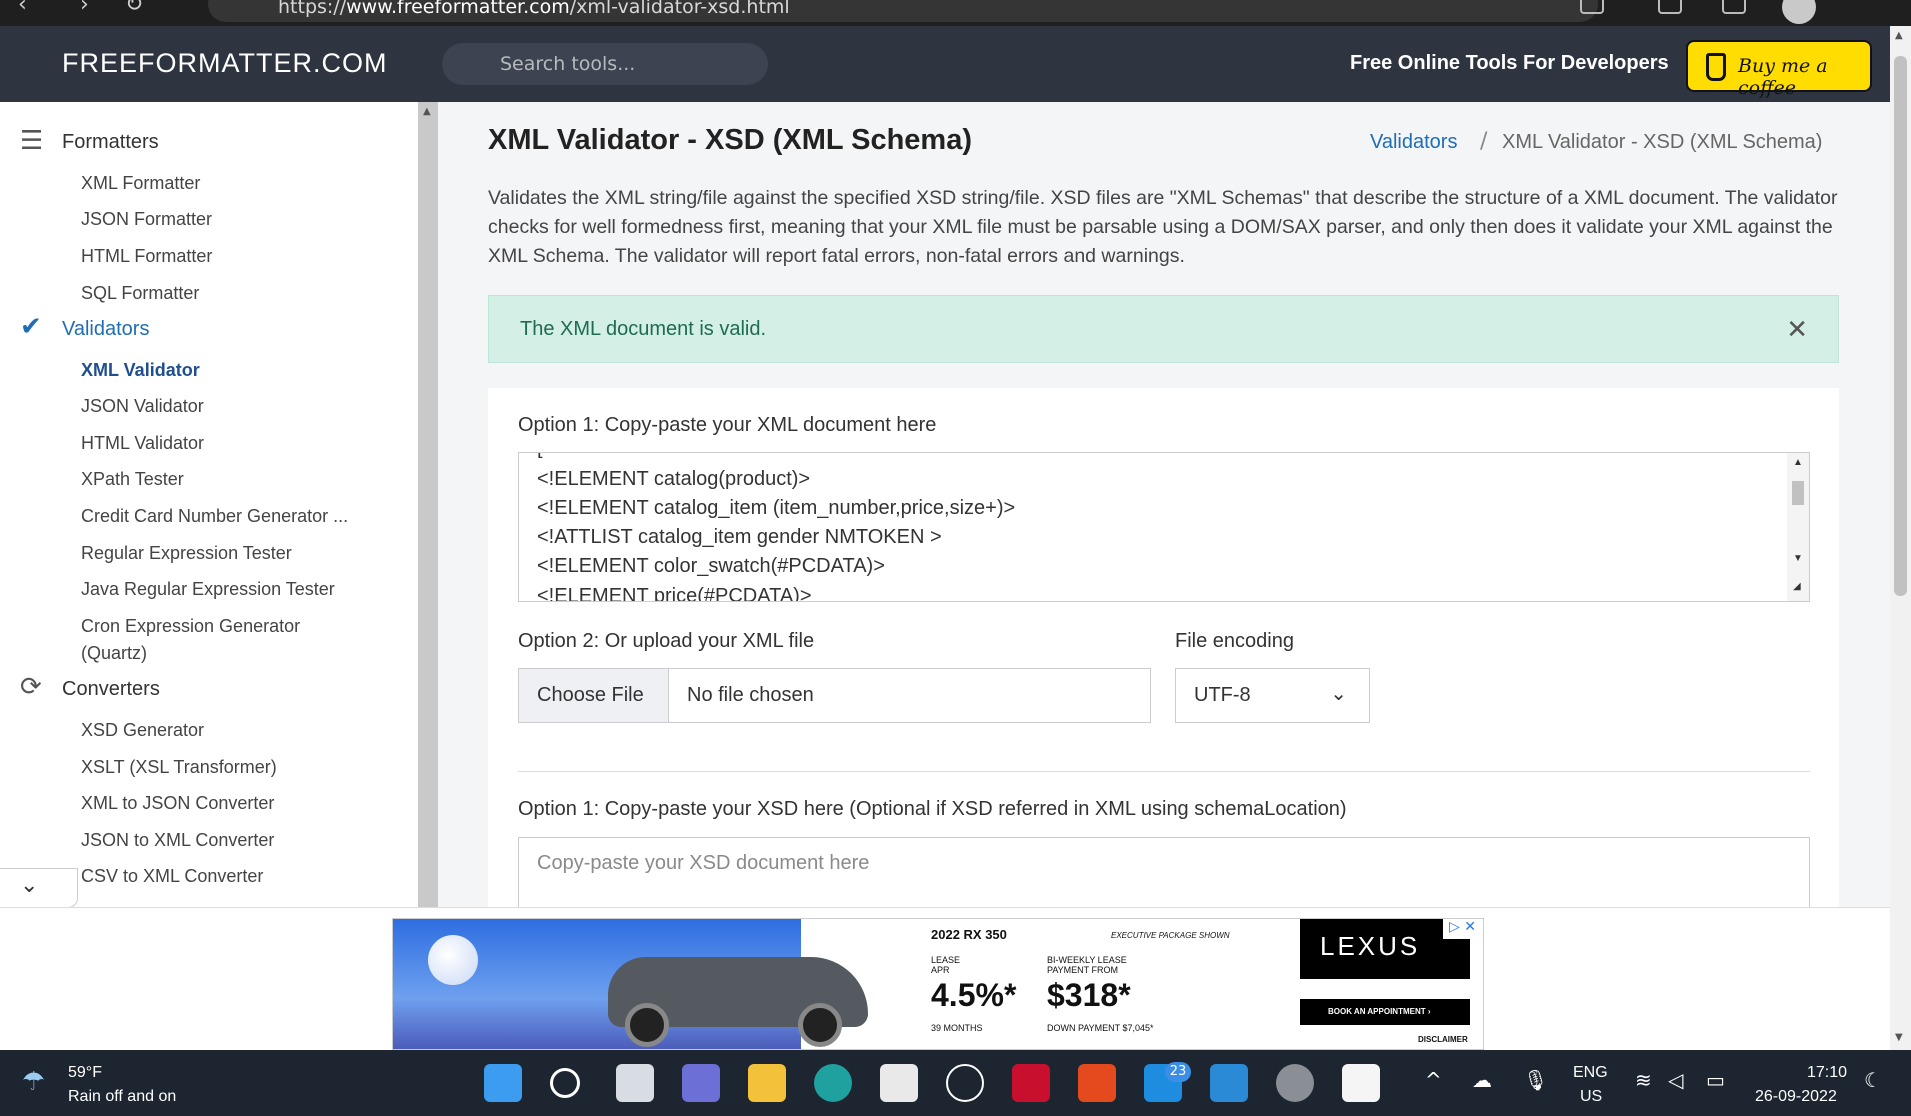  What do you see at coordinates (1413, 142) in the screenshot?
I see `breadcrumb-validators-link: Validators` at bounding box center [1413, 142].